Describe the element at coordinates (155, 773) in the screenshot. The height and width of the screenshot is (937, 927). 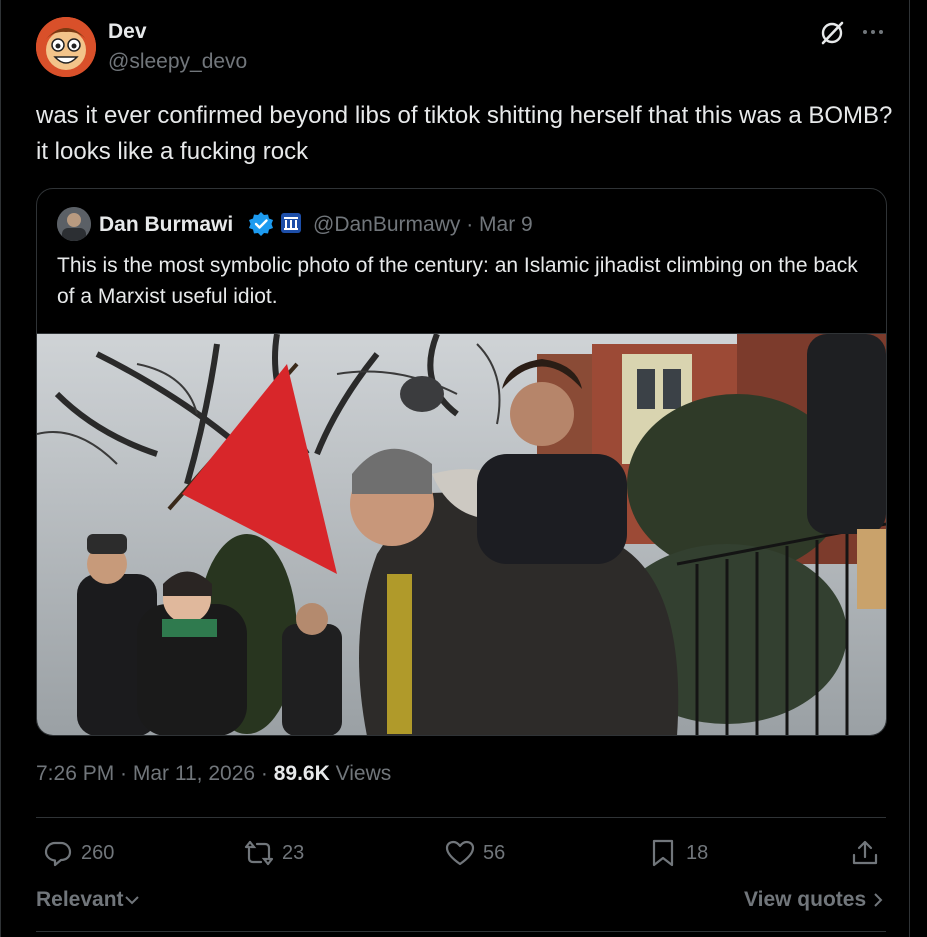
I see `post-timestamp: 7:26 PM · Mar 11, 2026 ·` at that location.